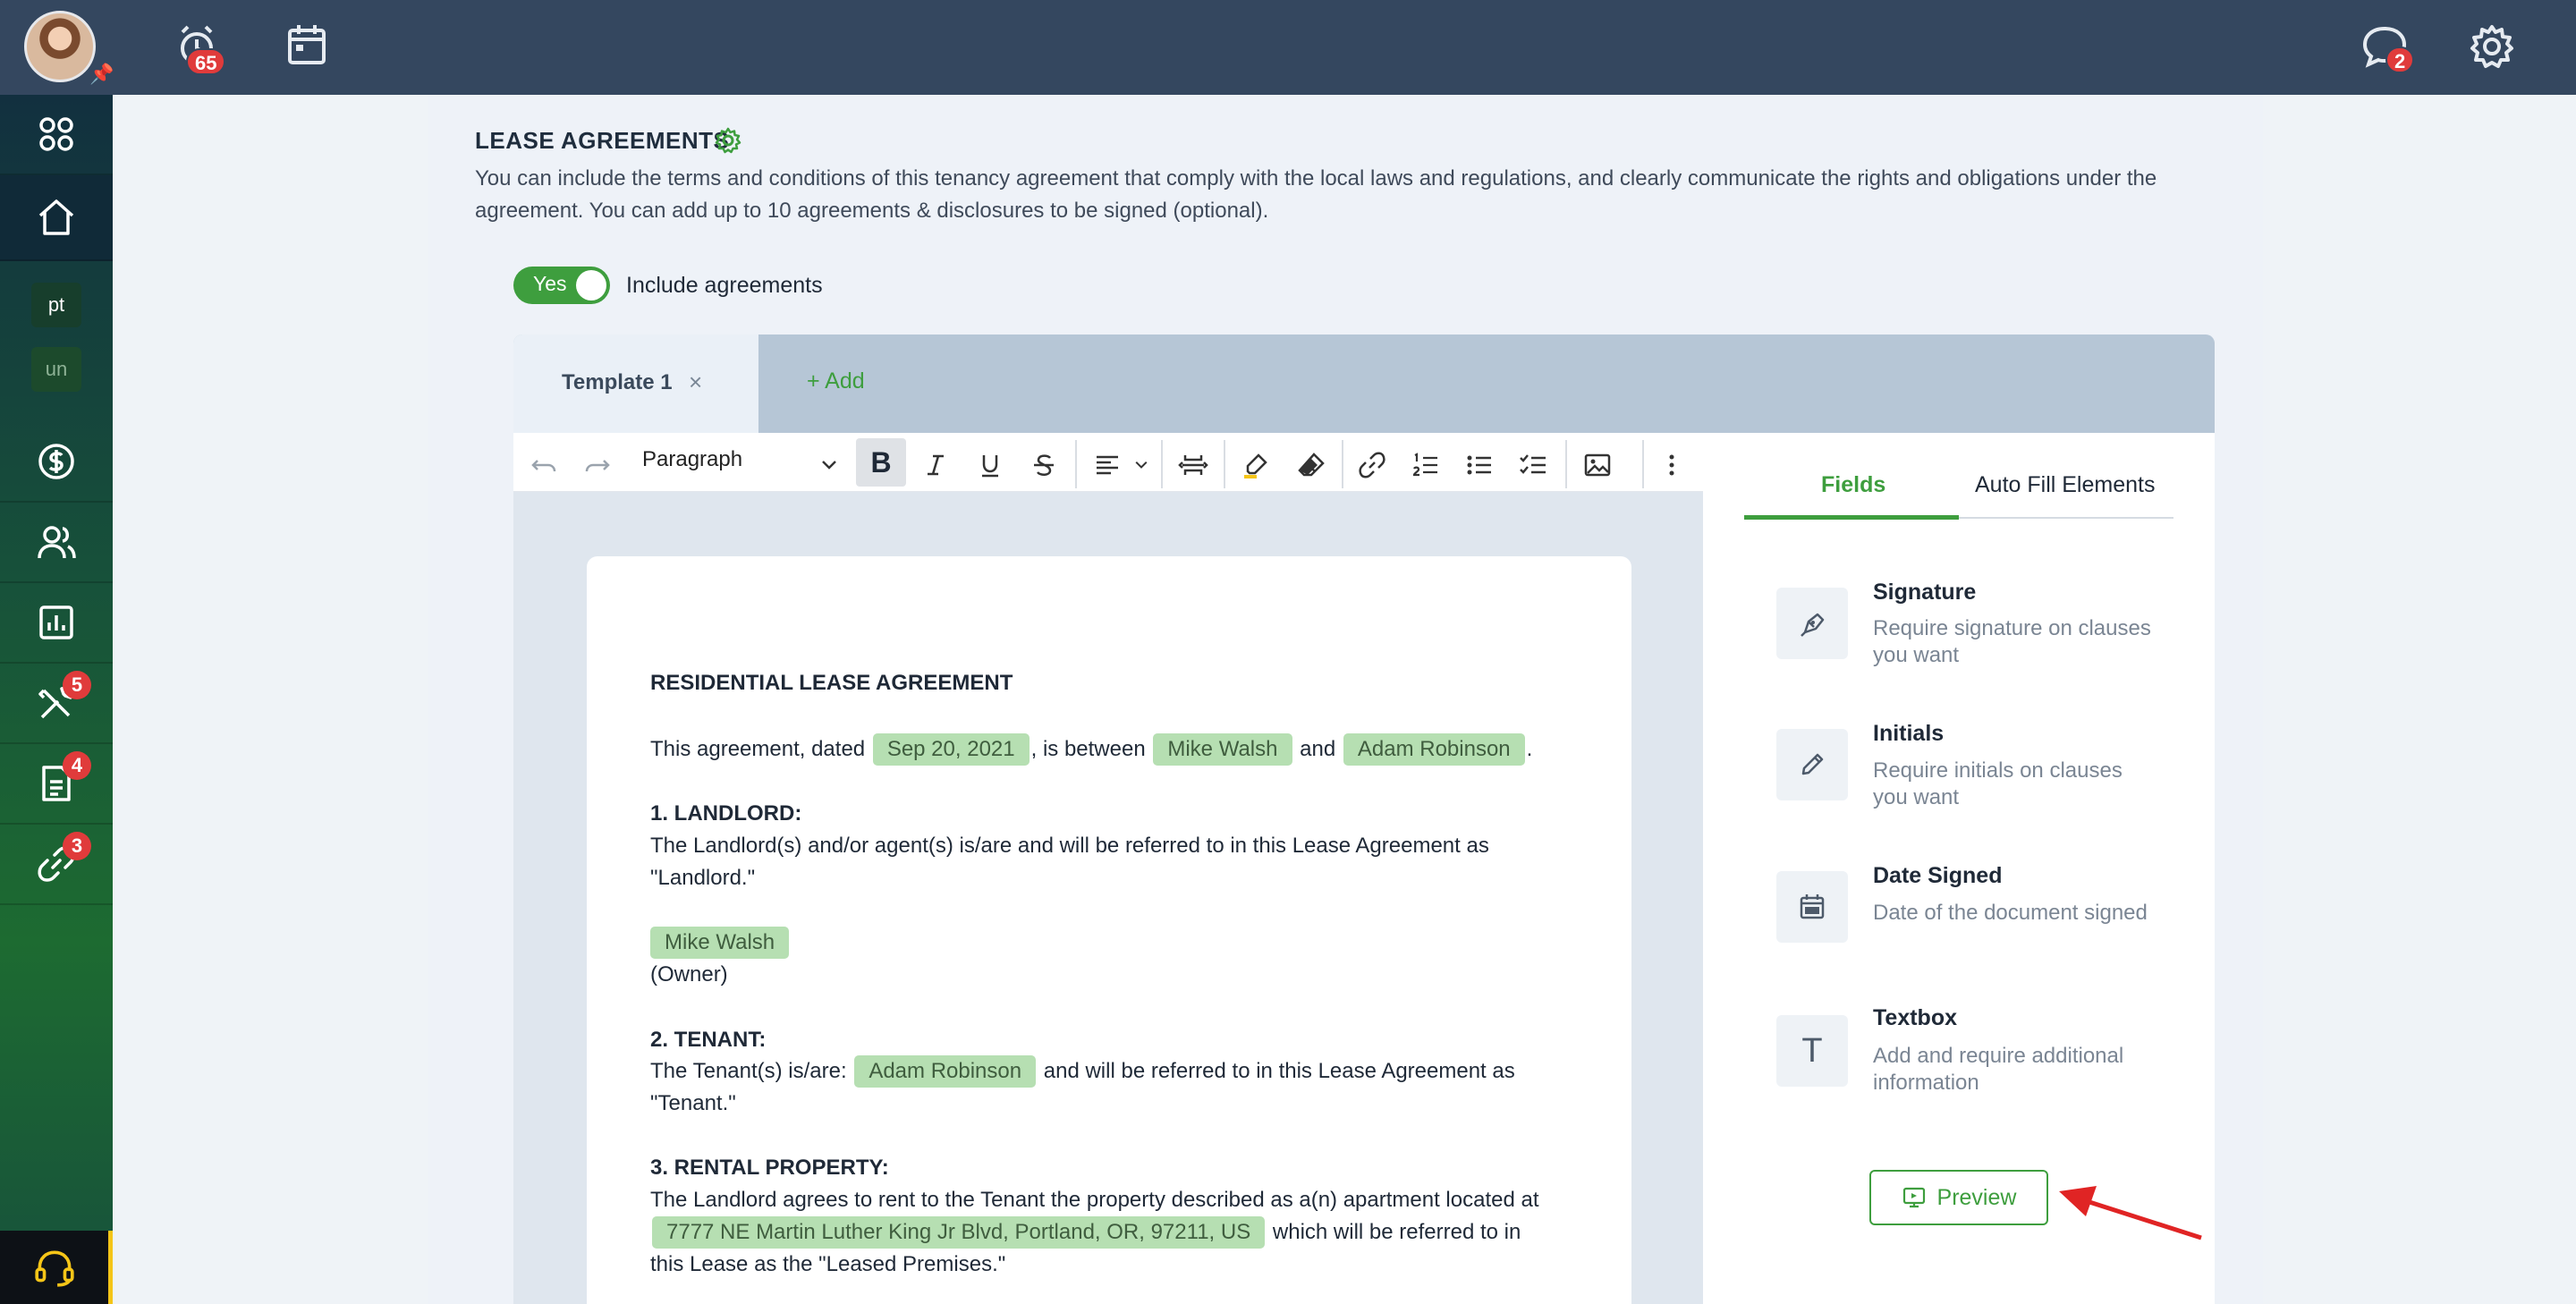 The width and height of the screenshot is (2576, 1304). What do you see at coordinates (56, 704) in the screenshot?
I see `sidebar-item-tools: 5` at bounding box center [56, 704].